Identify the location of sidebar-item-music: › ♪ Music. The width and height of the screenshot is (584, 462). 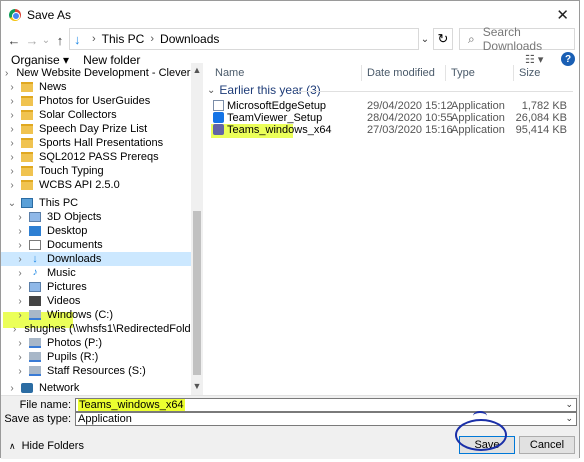
(96, 273).